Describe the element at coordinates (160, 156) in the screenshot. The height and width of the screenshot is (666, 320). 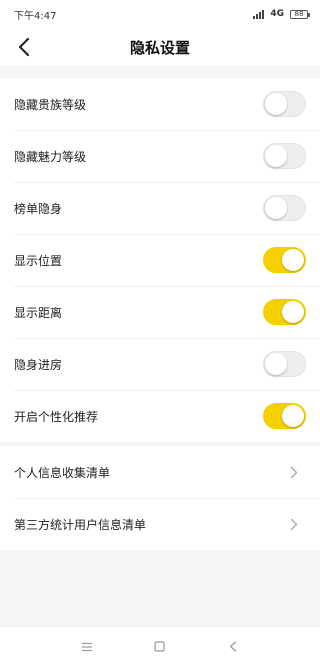
I see `setting-row-hide-charm-level: 隐藏魅力等级` at that location.